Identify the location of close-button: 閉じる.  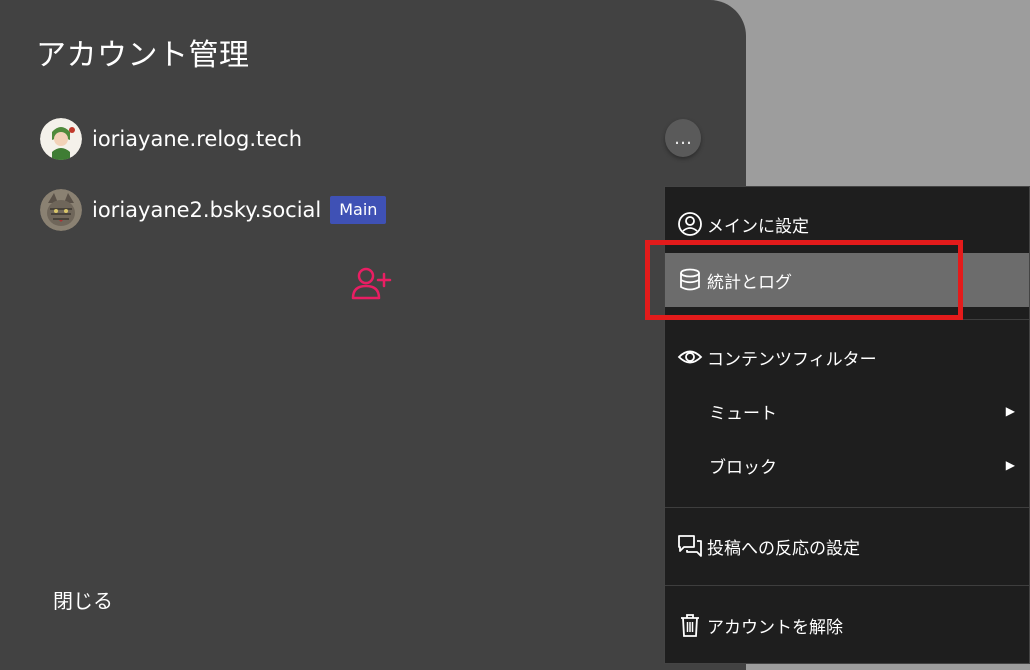
(83, 599).